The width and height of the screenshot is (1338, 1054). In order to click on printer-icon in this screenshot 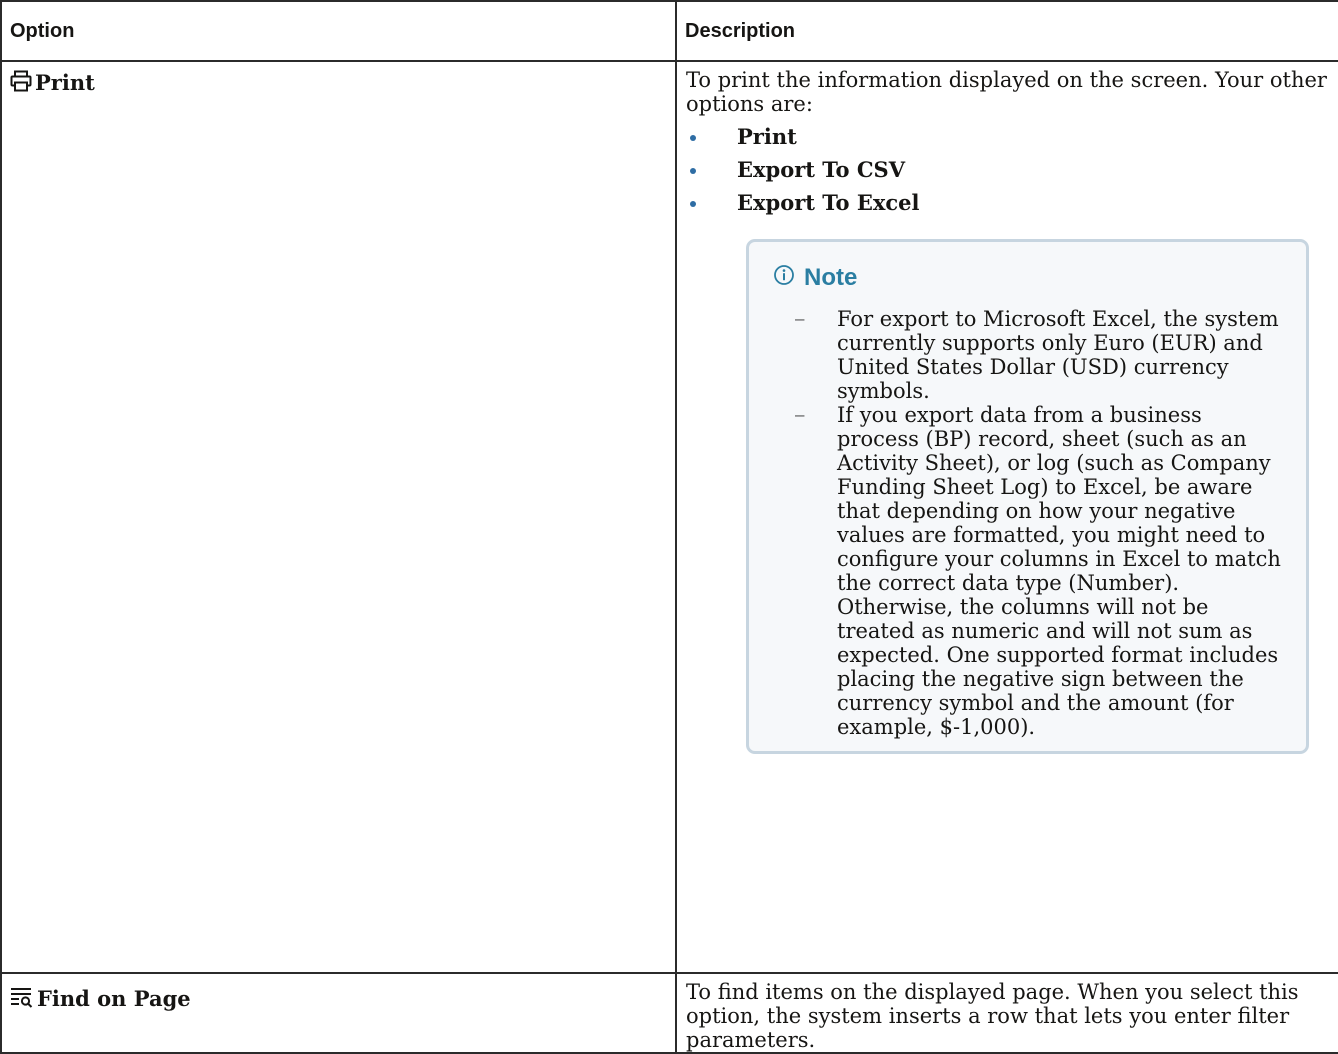, I will do `click(21, 83)`.